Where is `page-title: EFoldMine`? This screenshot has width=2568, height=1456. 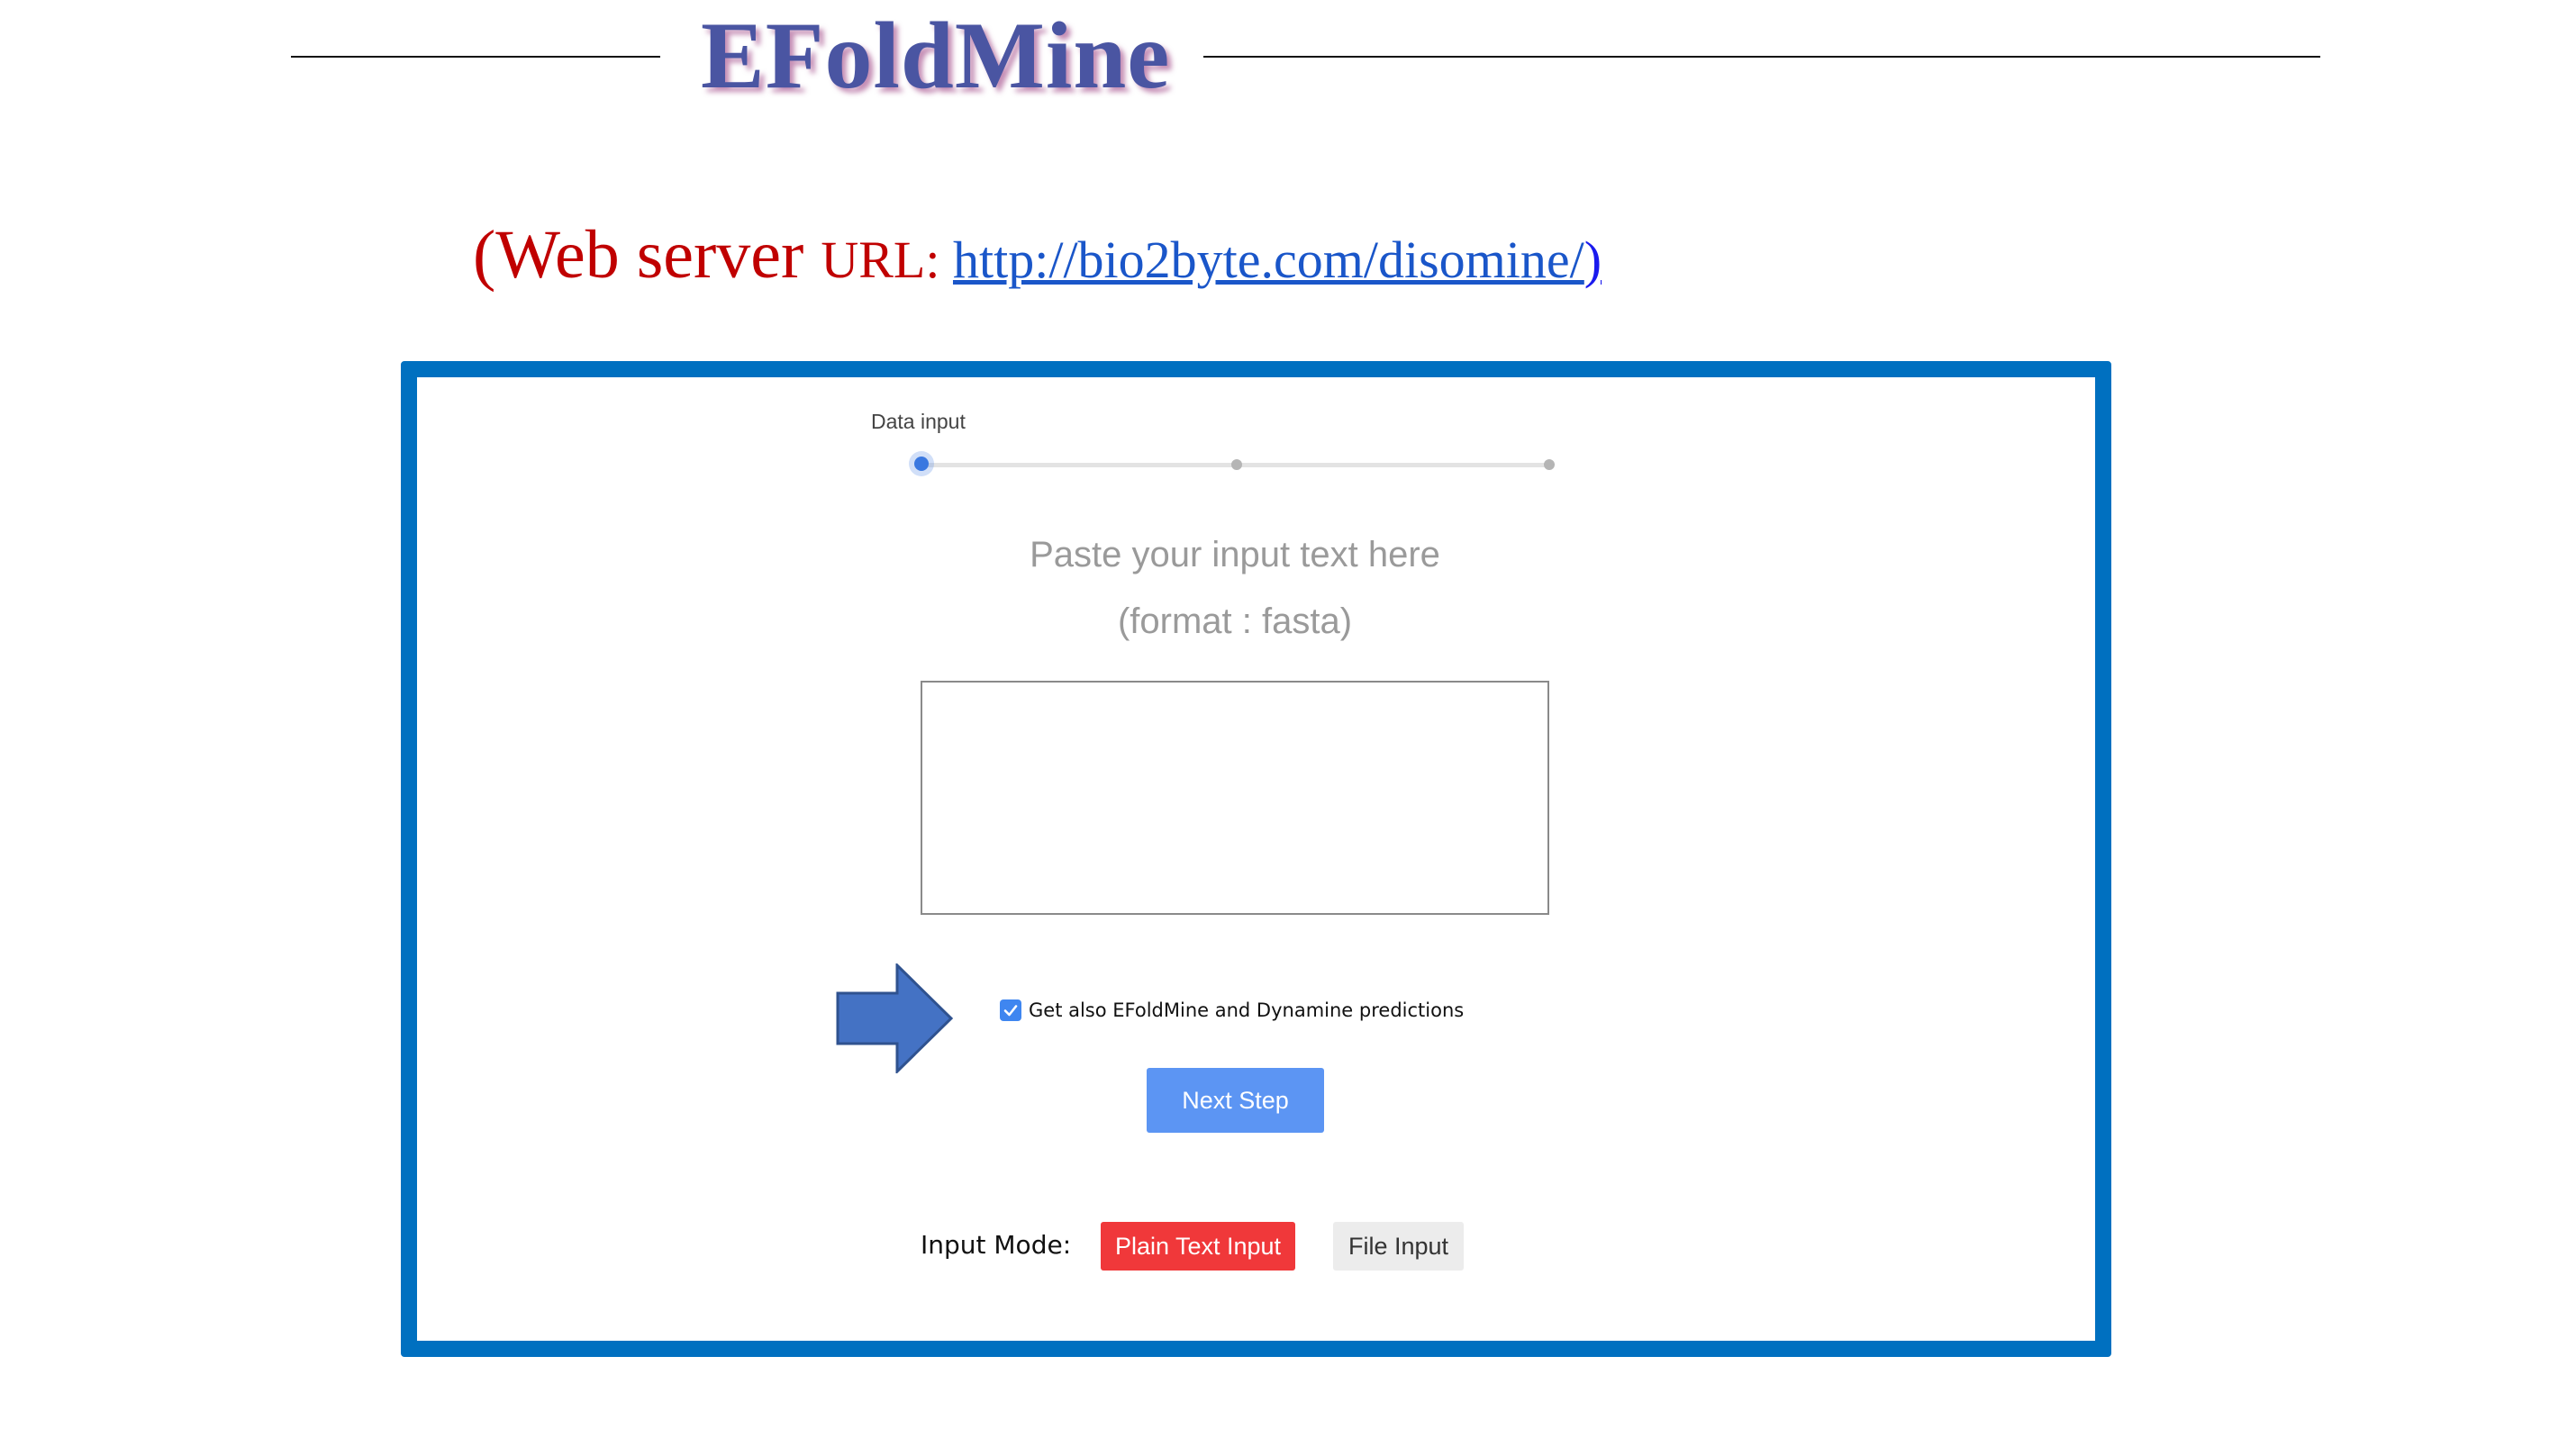 page-title: EFoldMine is located at coordinates (936, 56).